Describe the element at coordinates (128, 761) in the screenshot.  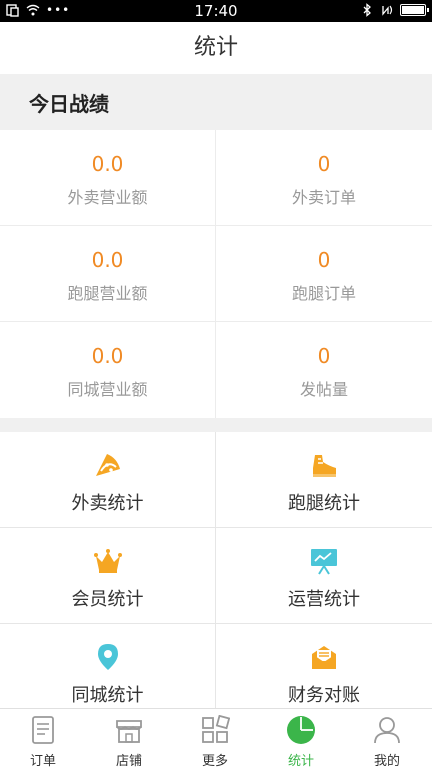
I see `tab-label: 店铺` at that location.